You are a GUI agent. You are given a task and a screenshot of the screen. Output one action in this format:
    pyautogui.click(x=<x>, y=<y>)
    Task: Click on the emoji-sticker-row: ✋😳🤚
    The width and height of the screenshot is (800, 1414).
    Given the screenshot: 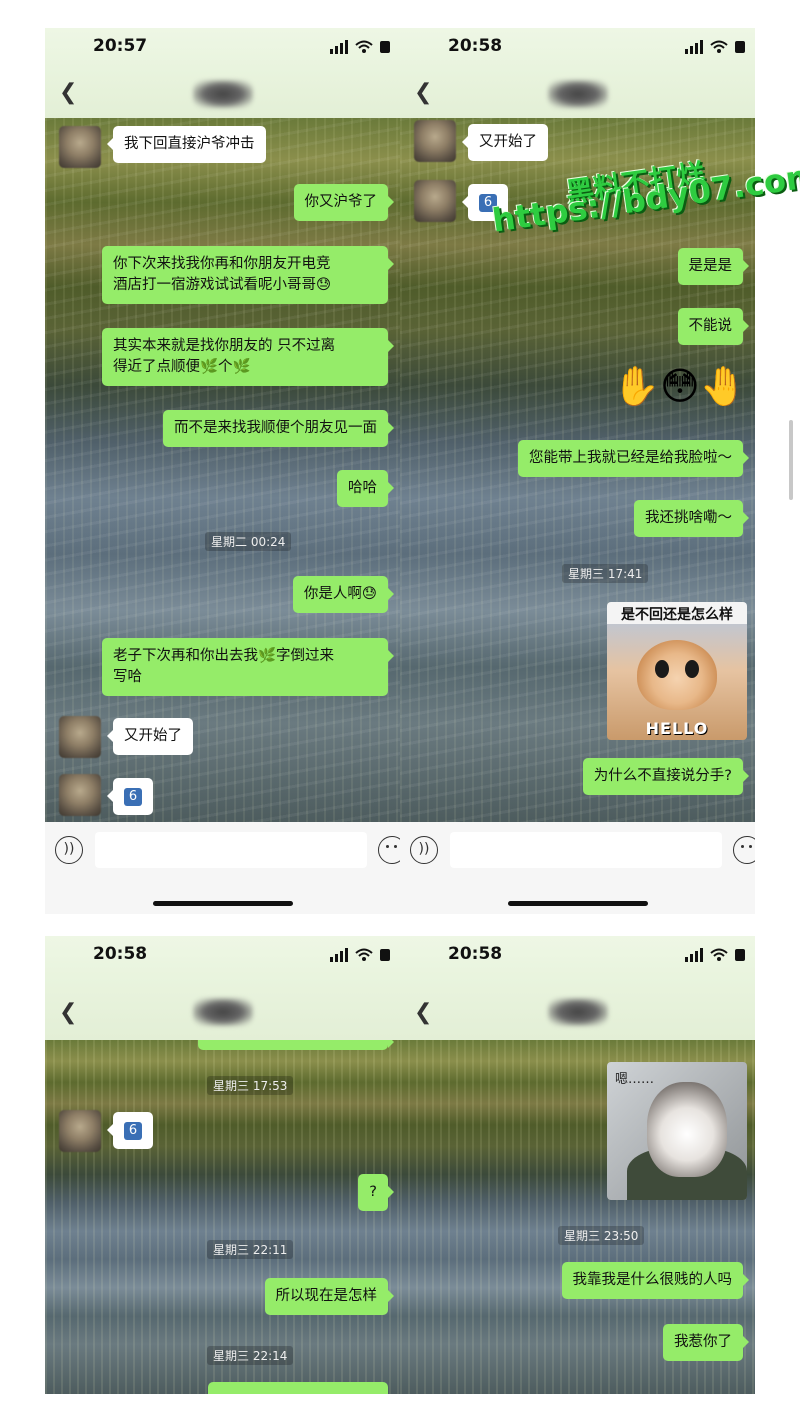 What is the action you would take?
    pyautogui.click(x=680, y=386)
    